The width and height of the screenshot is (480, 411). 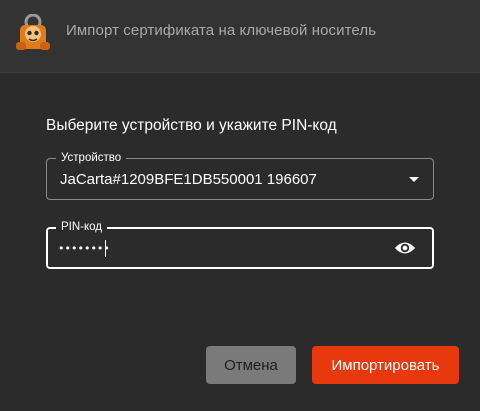 What do you see at coordinates (33, 32) in the screenshot?
I see `app-logo-icon` at bounding box center [33, 32].